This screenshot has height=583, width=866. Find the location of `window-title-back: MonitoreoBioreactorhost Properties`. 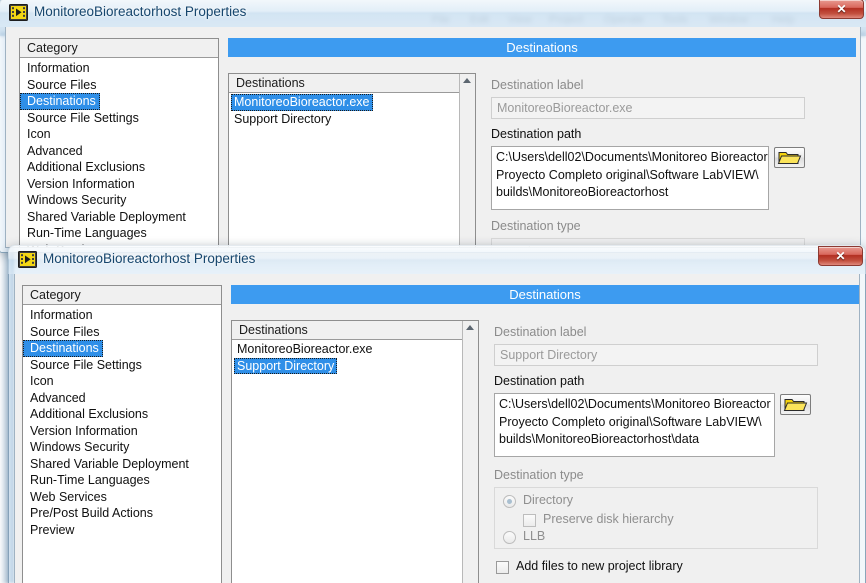

window-title-back: MonitoreoBioreactorhost Properties is located at coordinates (140, 11).